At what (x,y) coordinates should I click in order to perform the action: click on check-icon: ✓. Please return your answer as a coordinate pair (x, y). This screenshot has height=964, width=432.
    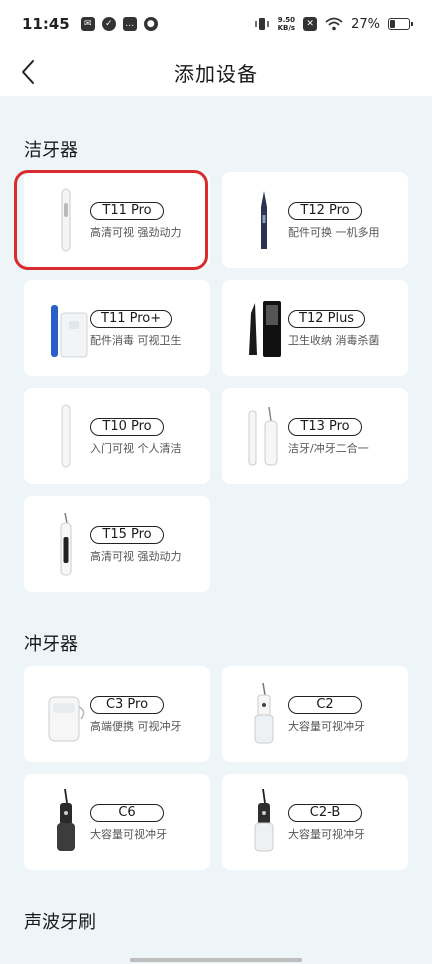
    Looking at the image, I should click on (108, 24).